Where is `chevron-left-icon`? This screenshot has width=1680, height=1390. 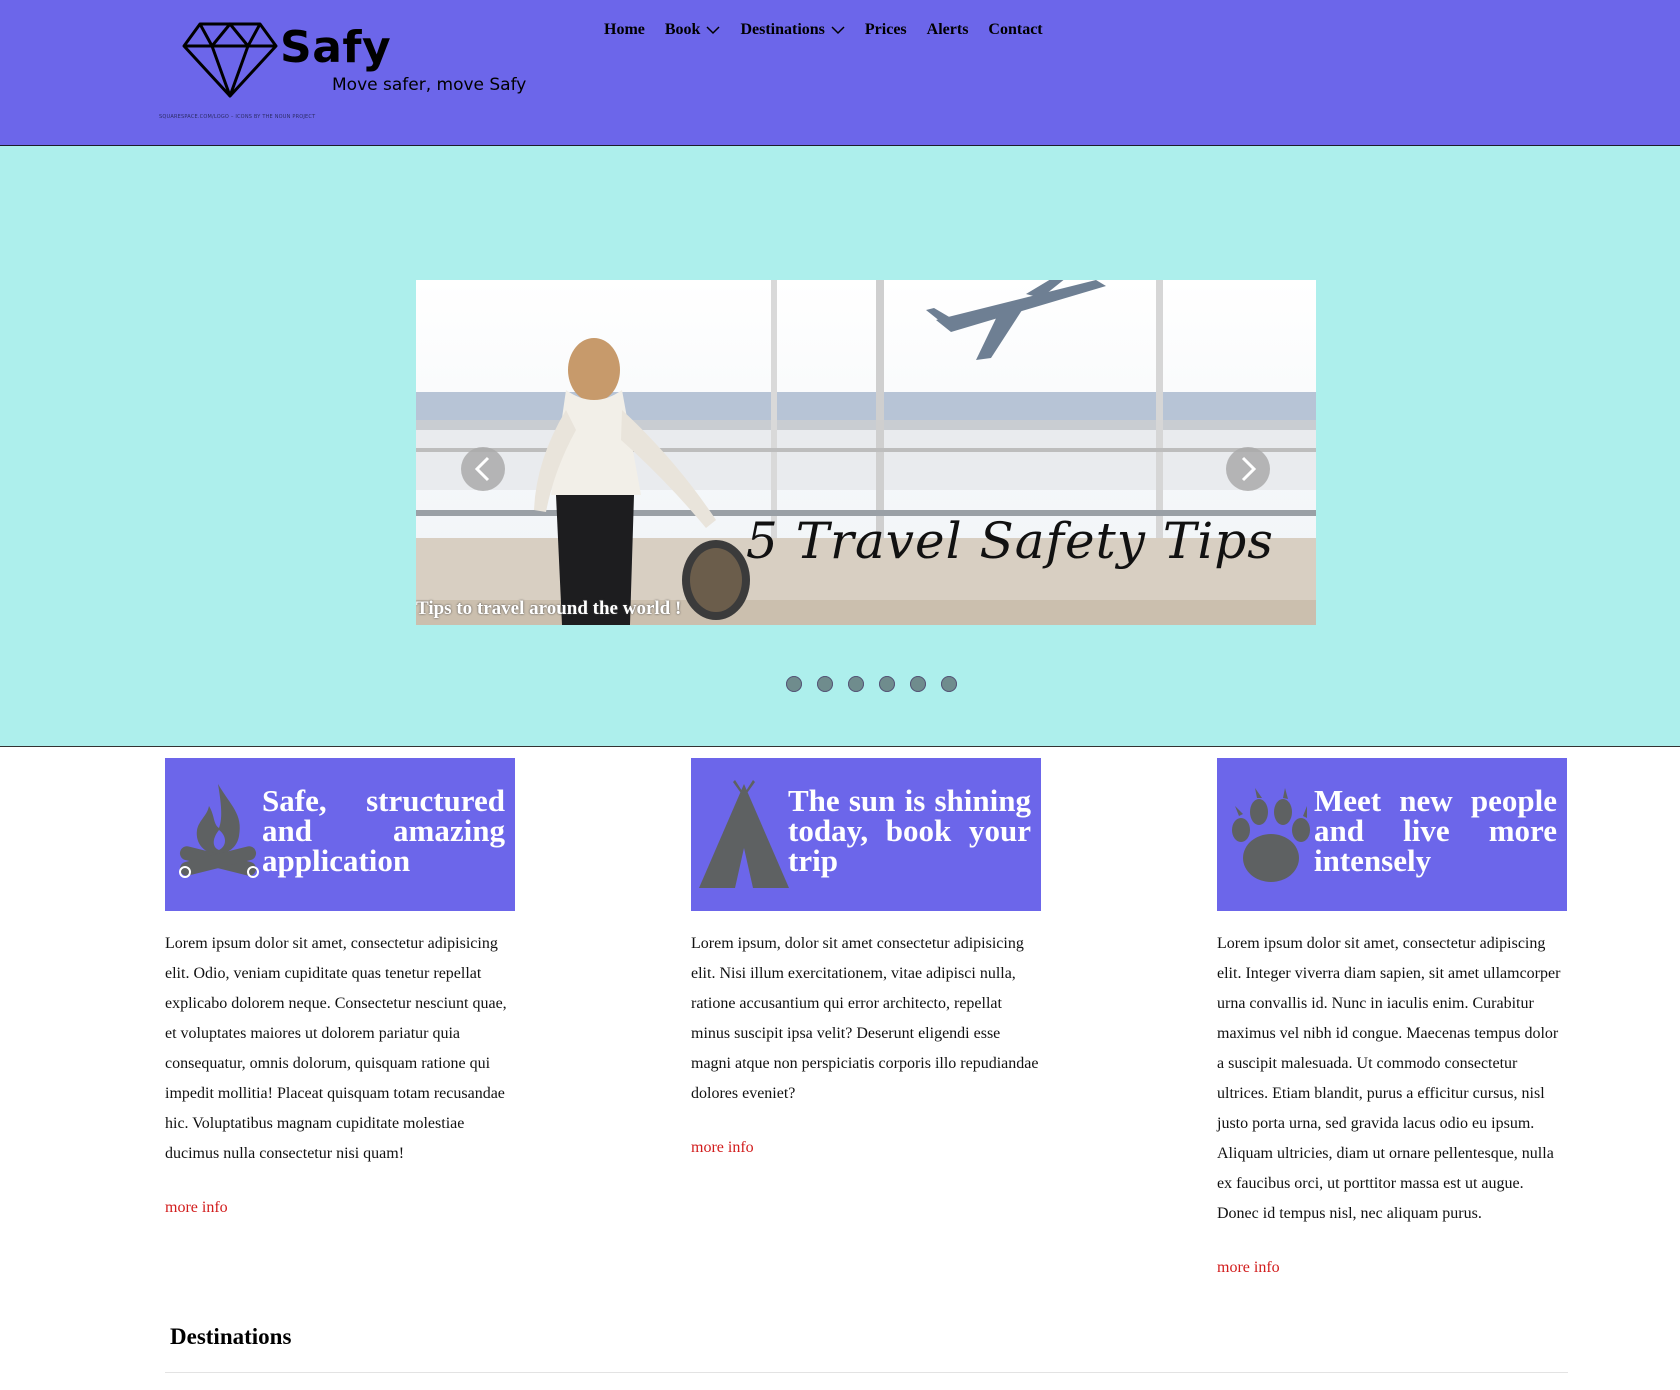 chevron-left-icon is located at coordinates (482, 469).